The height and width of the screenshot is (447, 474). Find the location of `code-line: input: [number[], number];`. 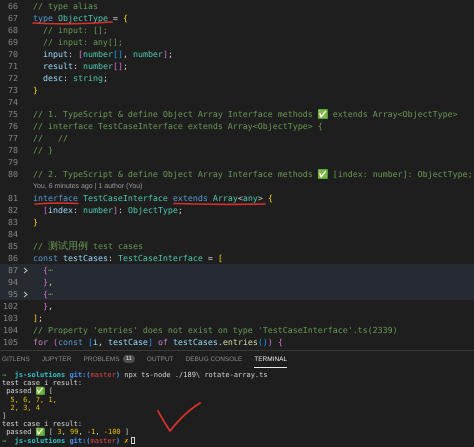

code-line: input: [number[], number]; is located at coordinates (107, 54).